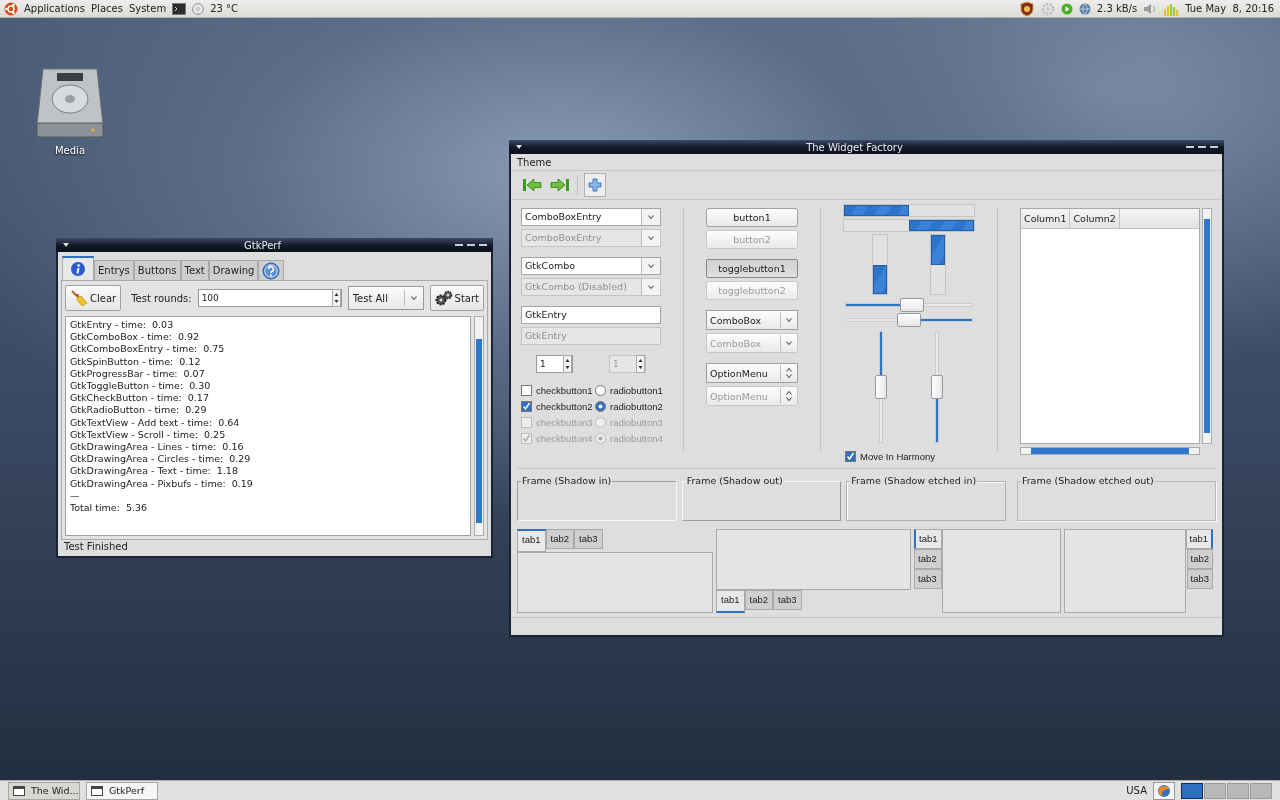  What do you see at coordinates (1150, 8) in the screenshot?
I see `speaker-icon` at bounding box center [1150, 8].